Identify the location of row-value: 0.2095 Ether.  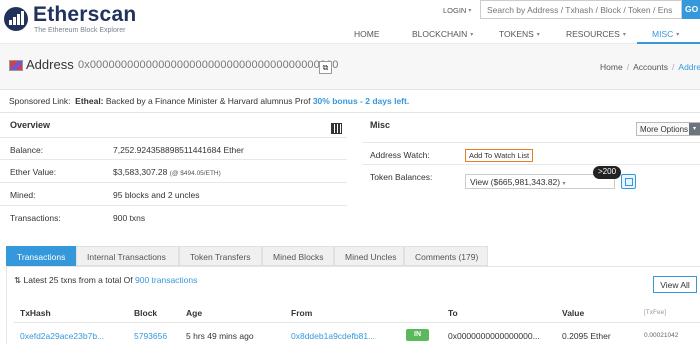
(586, 336).